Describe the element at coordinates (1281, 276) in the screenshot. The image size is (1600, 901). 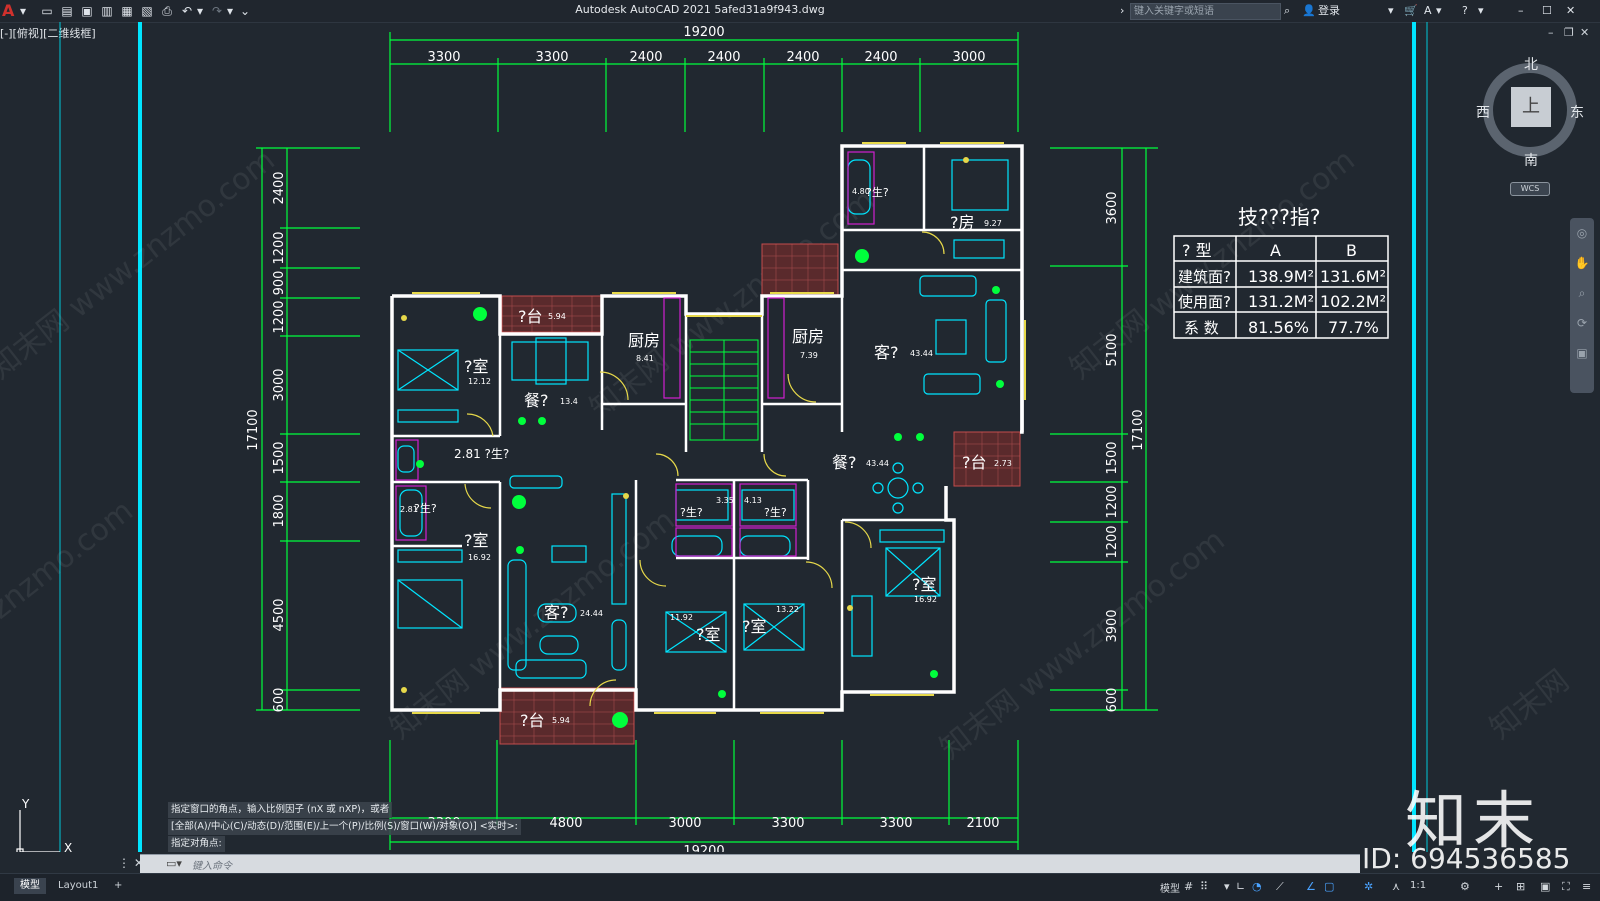
I see `table-cell: 138.9M²` at that location.